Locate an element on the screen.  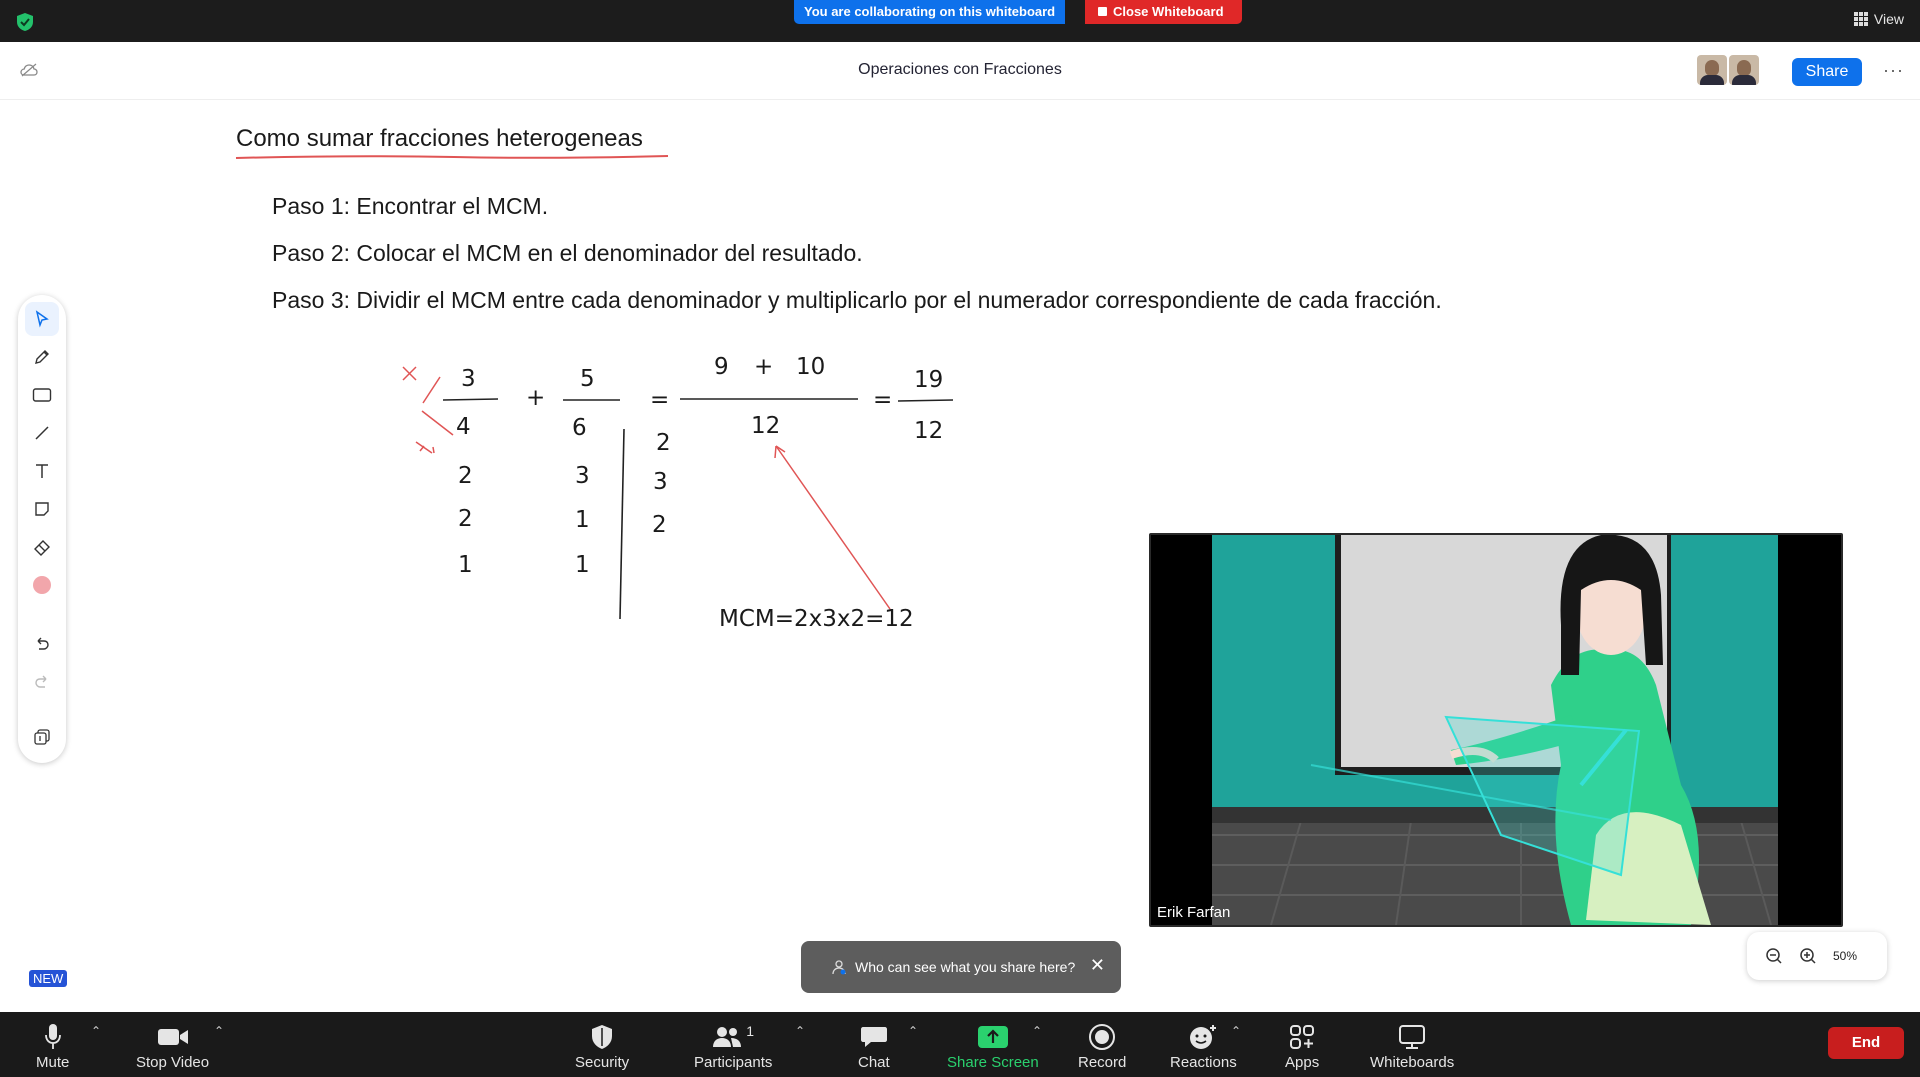
whiteboard-icon is located at coordinates (1412, 1037).